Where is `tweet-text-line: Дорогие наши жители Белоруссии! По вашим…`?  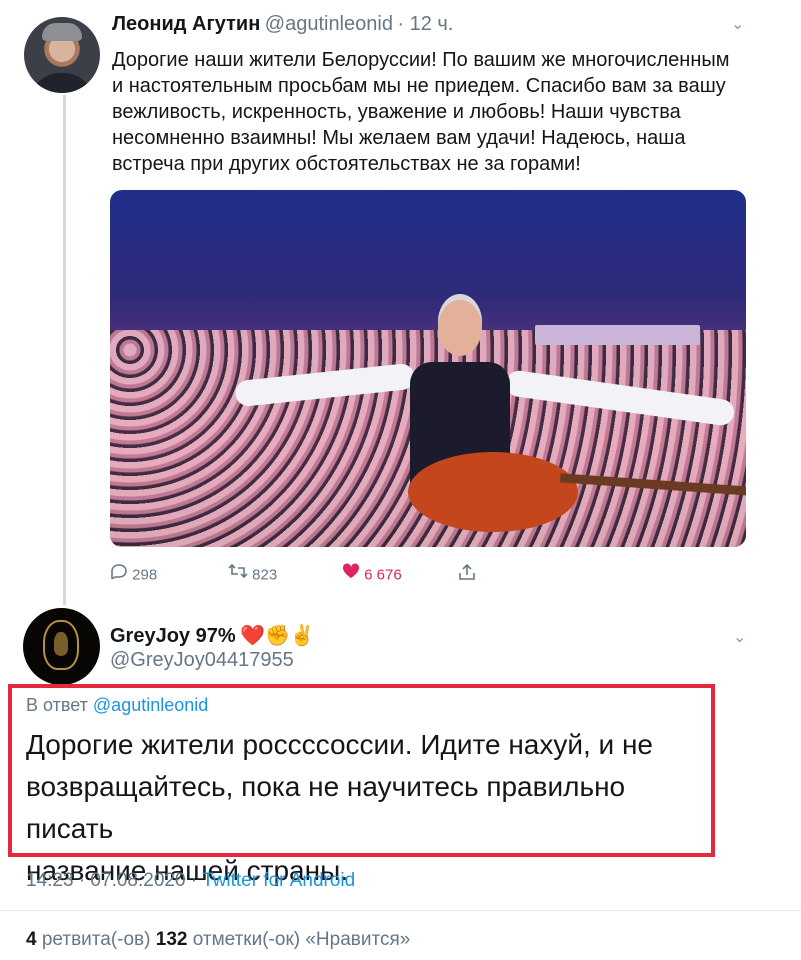 tweet-text-line: Дорогие наши жители Белоруссии! По вашим… is located at coordinates (421, 60).